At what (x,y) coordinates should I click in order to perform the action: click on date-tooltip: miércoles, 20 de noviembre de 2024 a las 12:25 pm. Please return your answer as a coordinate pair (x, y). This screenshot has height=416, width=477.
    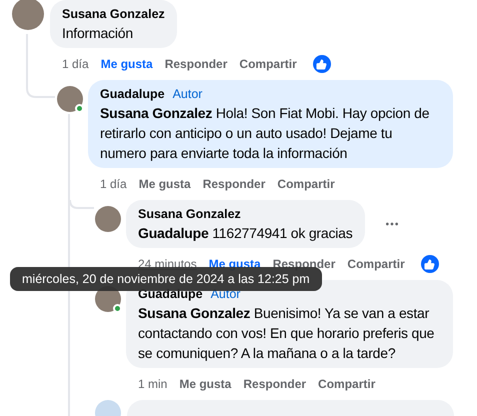
    Looking at the image, I should click on (166, 279).